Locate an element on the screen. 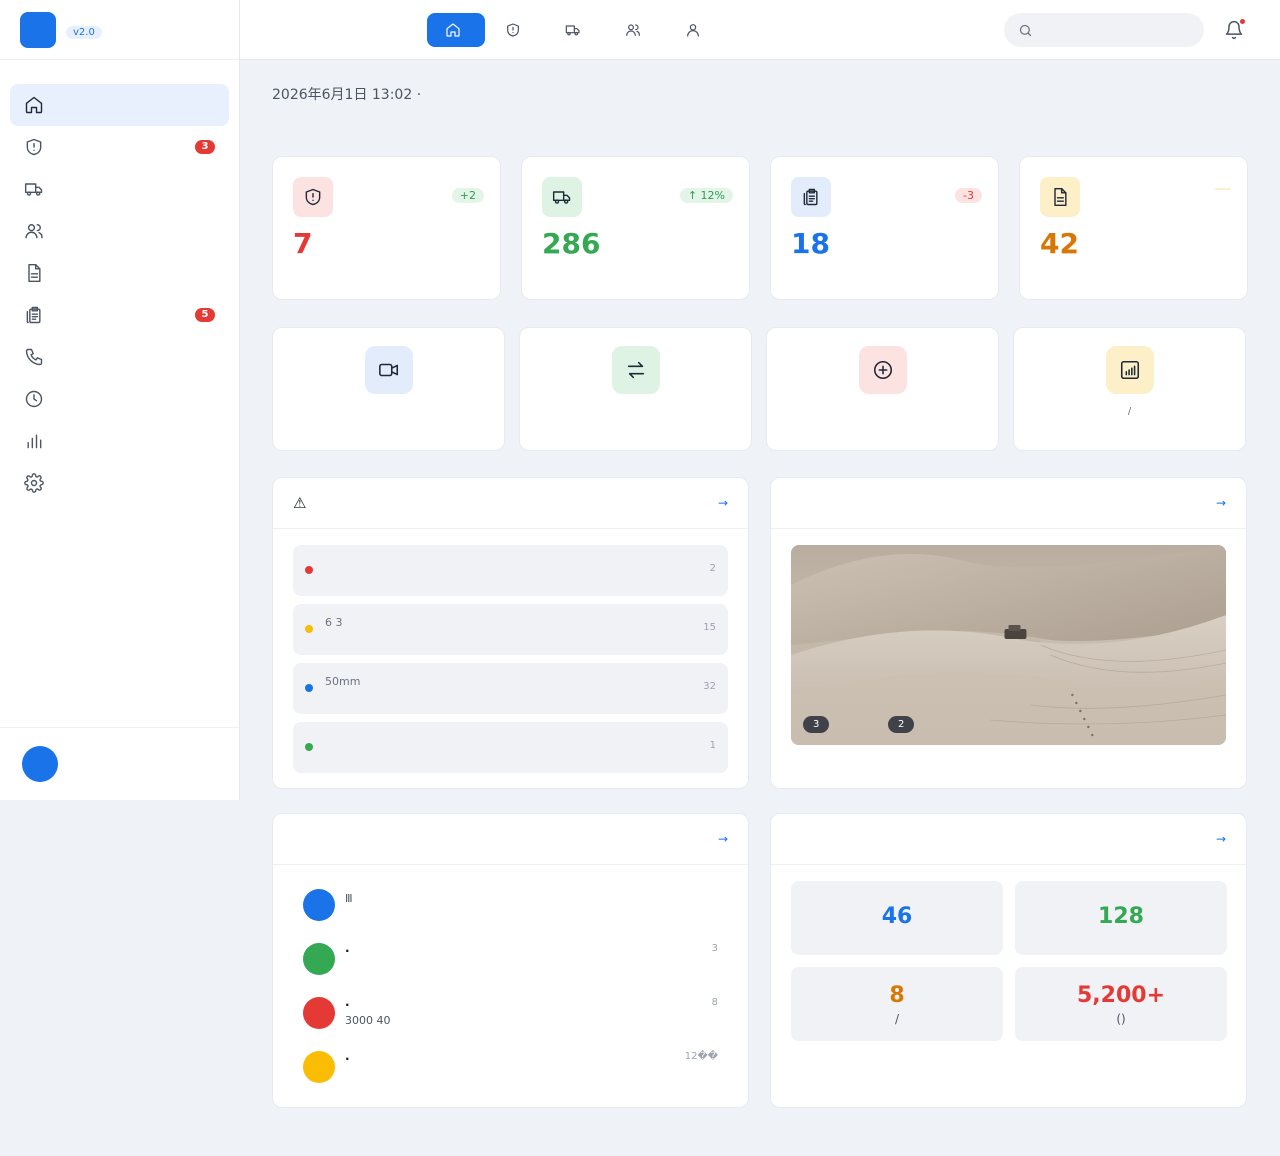 The width and height of the screenshot is (1280, 1156). severity-dot is located at coordinates (309, 688).